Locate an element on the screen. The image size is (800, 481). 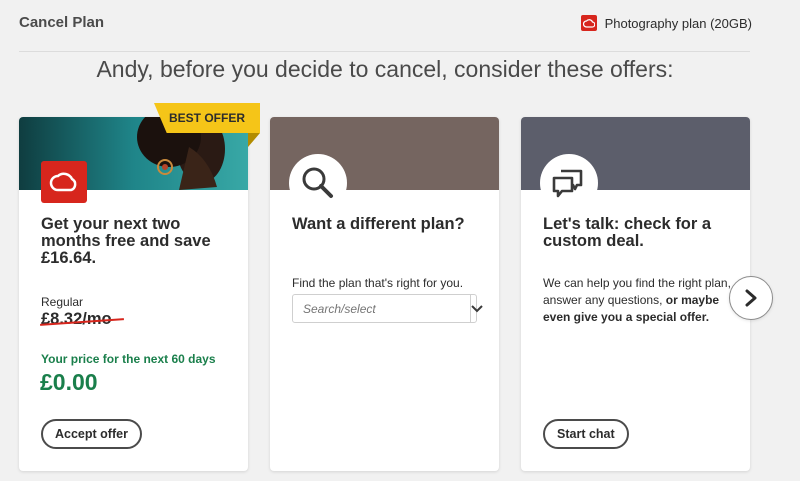
chevron-down-icon is located at coordinates (477, 308).